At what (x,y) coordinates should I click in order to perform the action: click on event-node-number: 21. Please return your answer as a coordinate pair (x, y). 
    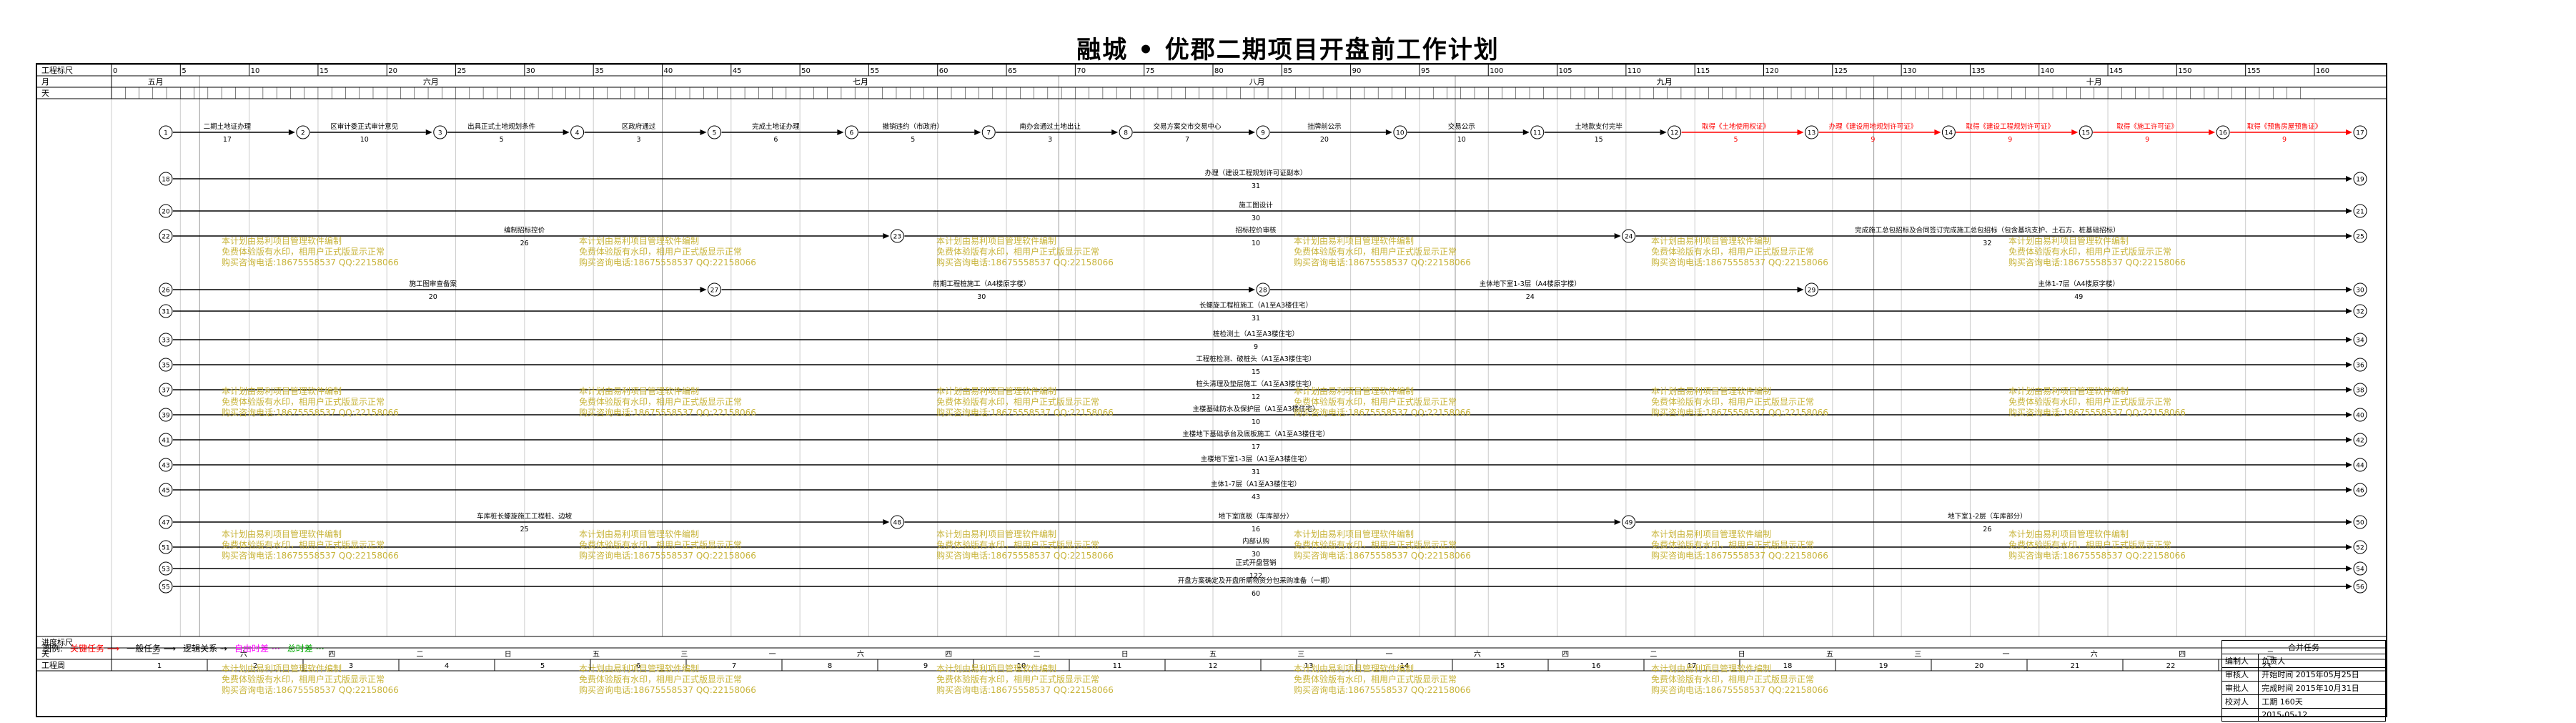
    Looking at the image, I should click on (2360, 212).